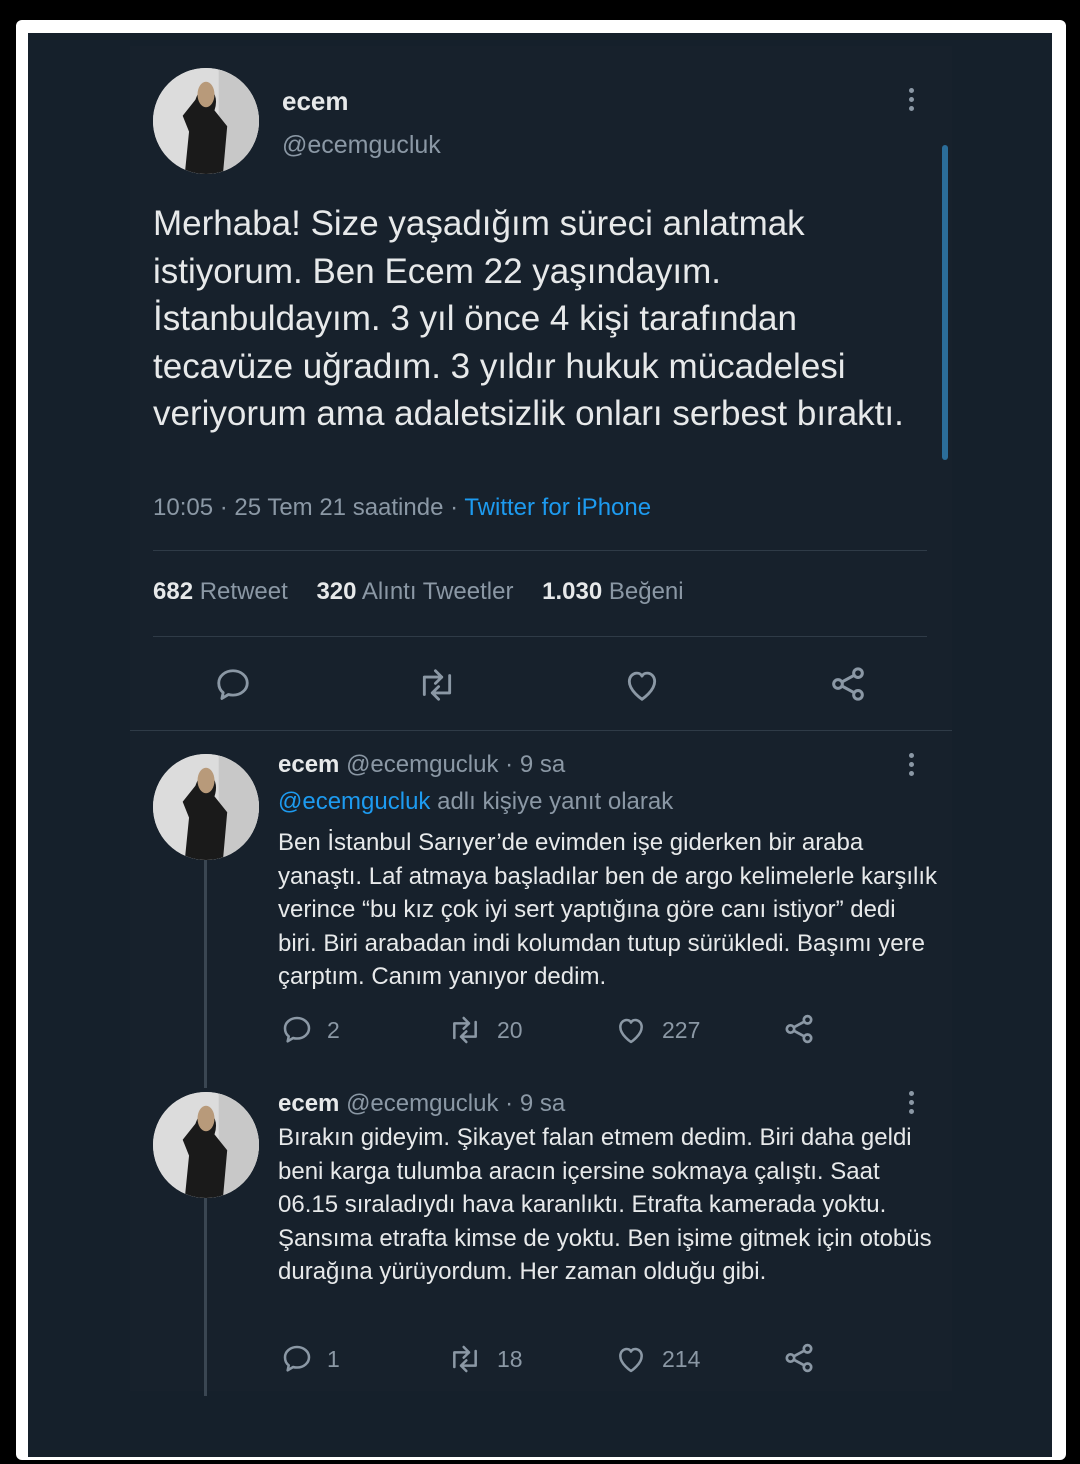  I want to click on reply-count: 2, so click(333, 1029).